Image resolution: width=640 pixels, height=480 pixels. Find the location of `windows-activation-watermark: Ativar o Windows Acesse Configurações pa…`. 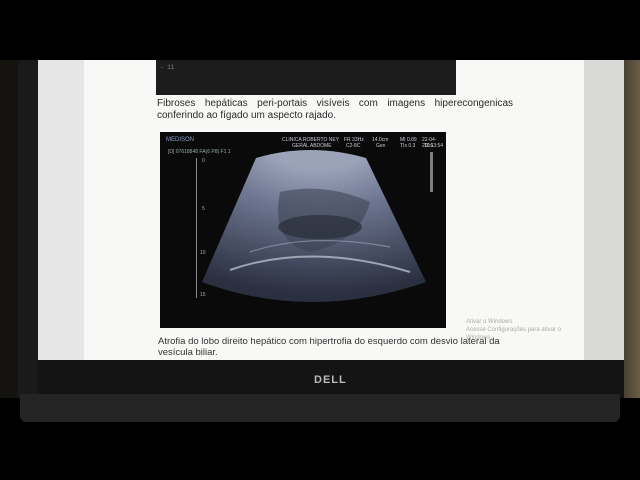

windows-activation-watermark: Ativar o Windows Acesse Configurações pa… is located at coordinates (526, 330).